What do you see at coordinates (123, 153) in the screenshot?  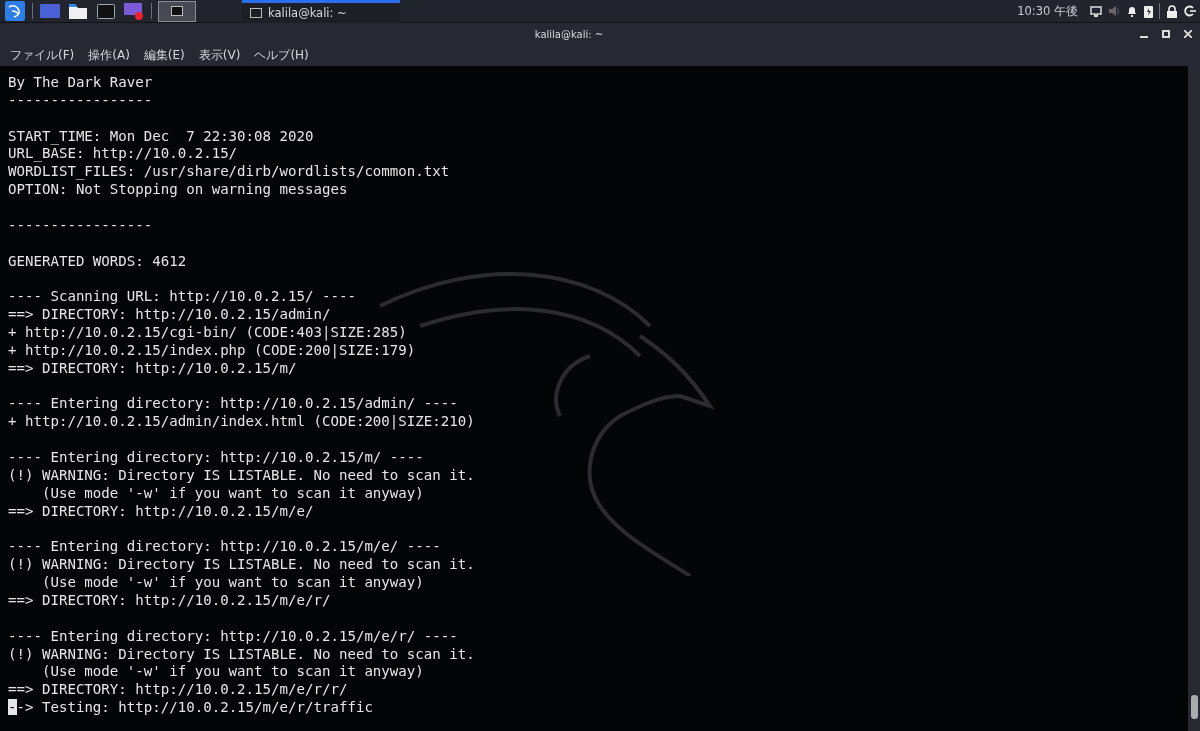 I see `terminal-line: URL_BASE: http://10.0.2.15/` at bounding box center [123, 153].